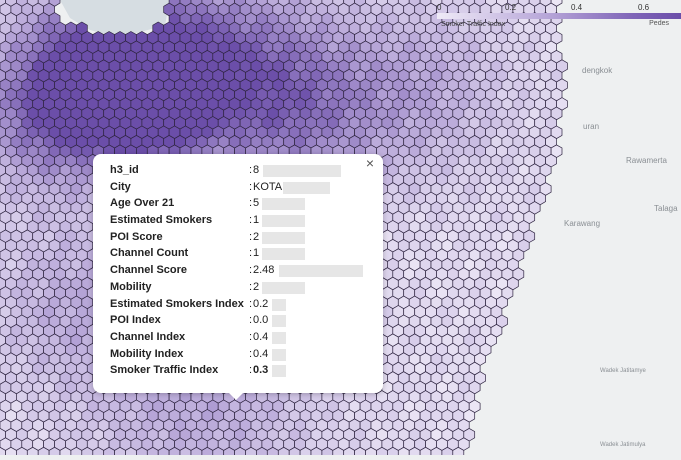  I want to click on map-credit-label: Wadek Jatitamye, so click(623, 371).